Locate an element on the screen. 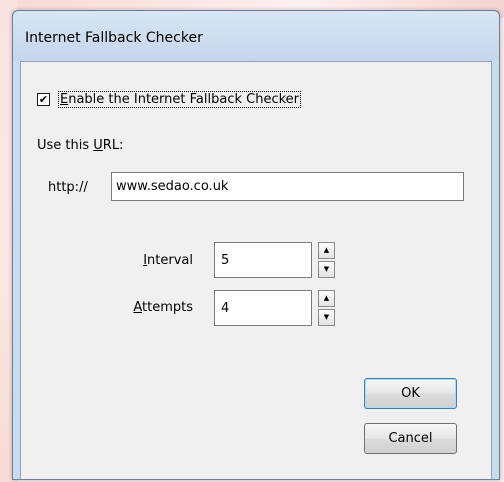  interval-input: 5 is located at coordinates (263, 260).